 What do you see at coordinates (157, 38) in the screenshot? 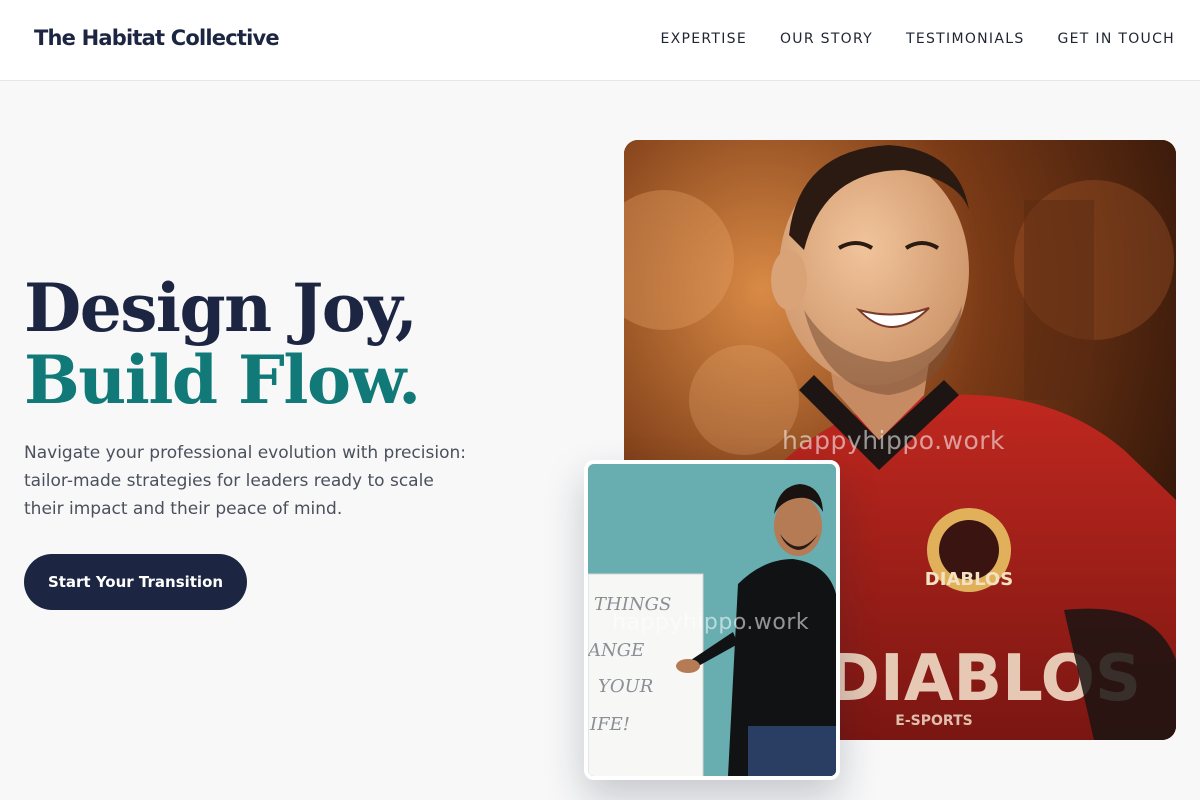
I see `brand-logo: The Habitat Collective` at bounding box center [157, 38].